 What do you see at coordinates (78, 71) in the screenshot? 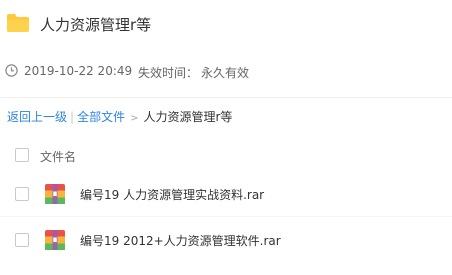
I see `share-date: 2019-10-22 20:49` at bounding box center [78, 71].